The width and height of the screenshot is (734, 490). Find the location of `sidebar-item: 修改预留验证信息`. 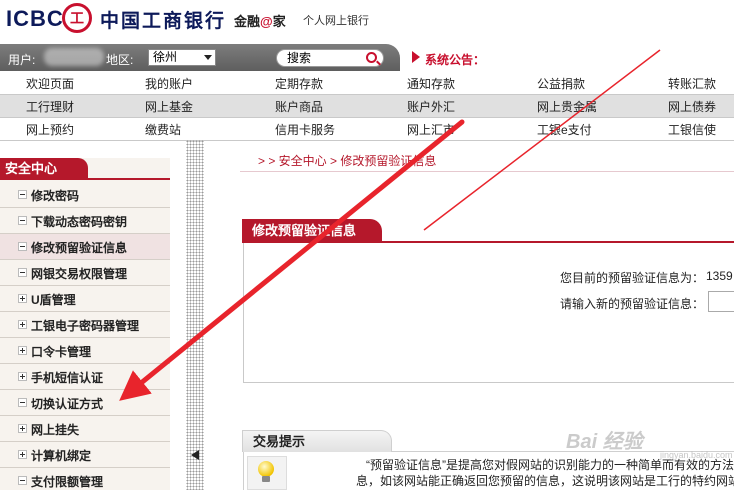

sidebar-item: 修改预留验证信息 is located at coordinates (85, 247).